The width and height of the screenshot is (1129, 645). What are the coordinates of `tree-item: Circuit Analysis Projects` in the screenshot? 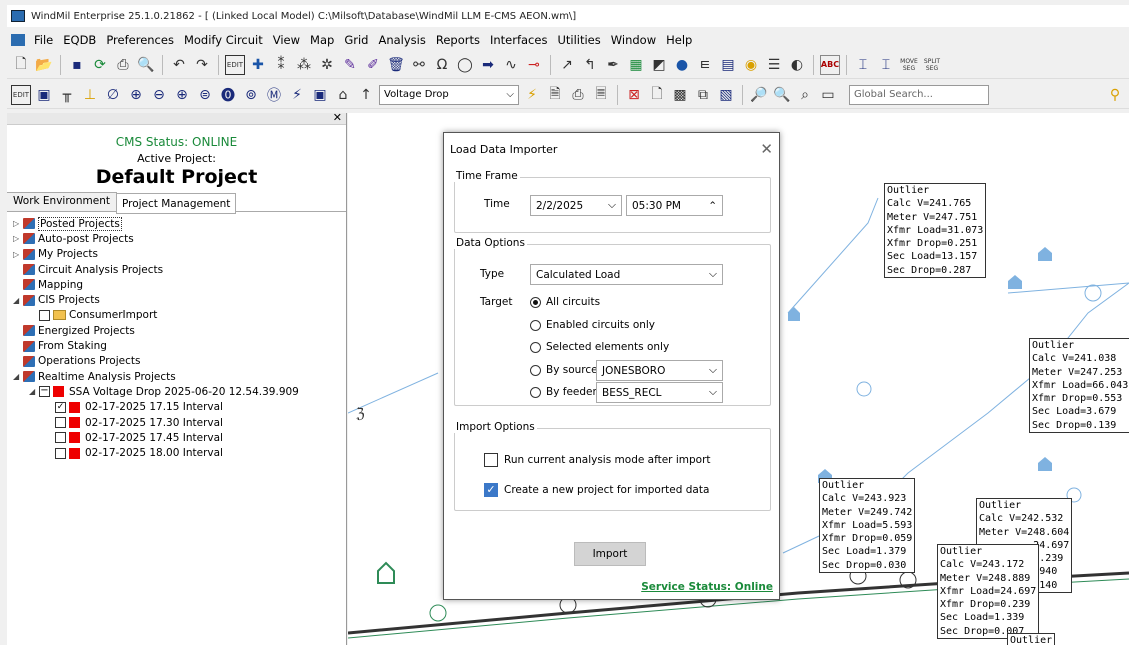 It's located at (177, 269).